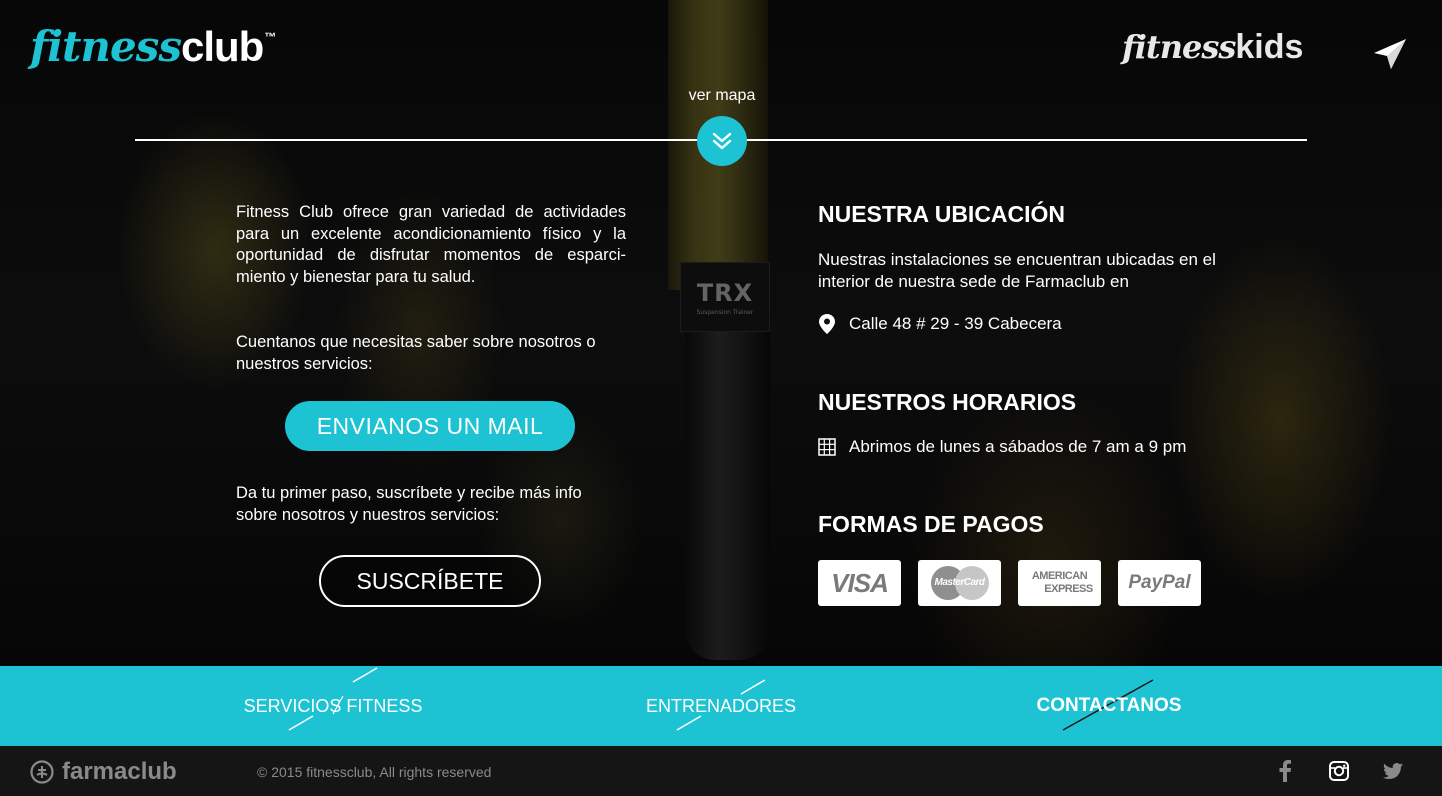  I want to click on nav-label: CONTACTANOS, so click(1109, 705).